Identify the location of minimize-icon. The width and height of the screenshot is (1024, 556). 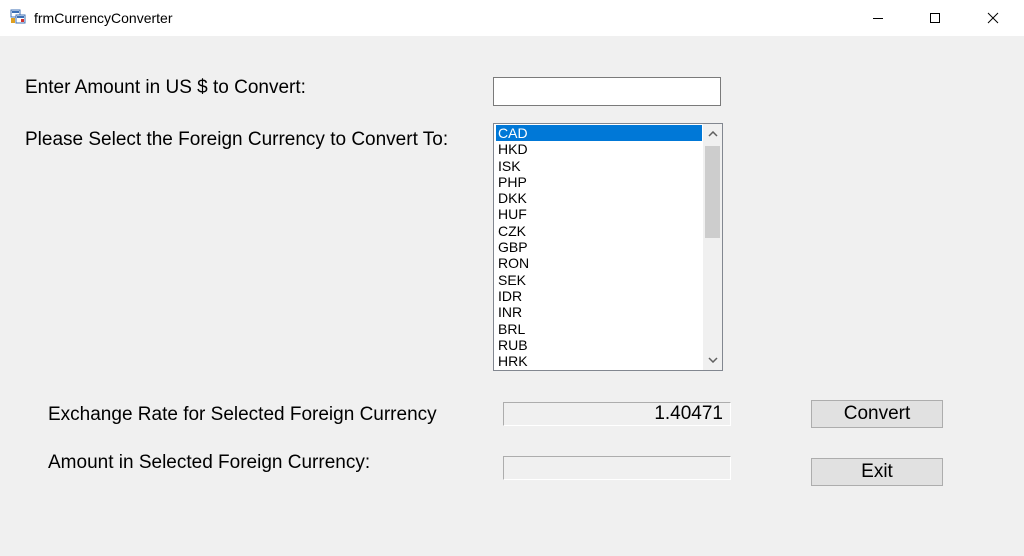
(878, 18).